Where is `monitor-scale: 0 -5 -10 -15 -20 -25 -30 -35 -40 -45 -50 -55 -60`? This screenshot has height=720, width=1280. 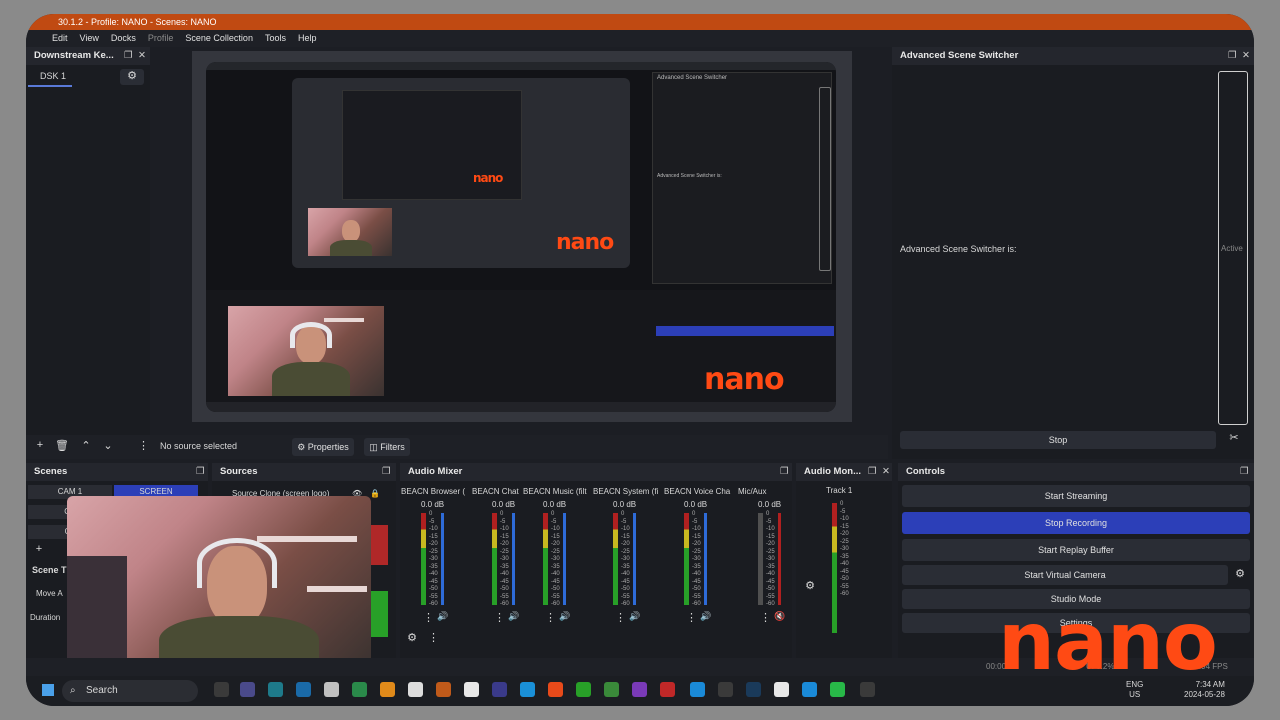
monitor-scale: 0 -5 -10 -15 -20 -25 -30 -35 -40 -45 -50 -55 -60 is located at coordinates (844, 549).